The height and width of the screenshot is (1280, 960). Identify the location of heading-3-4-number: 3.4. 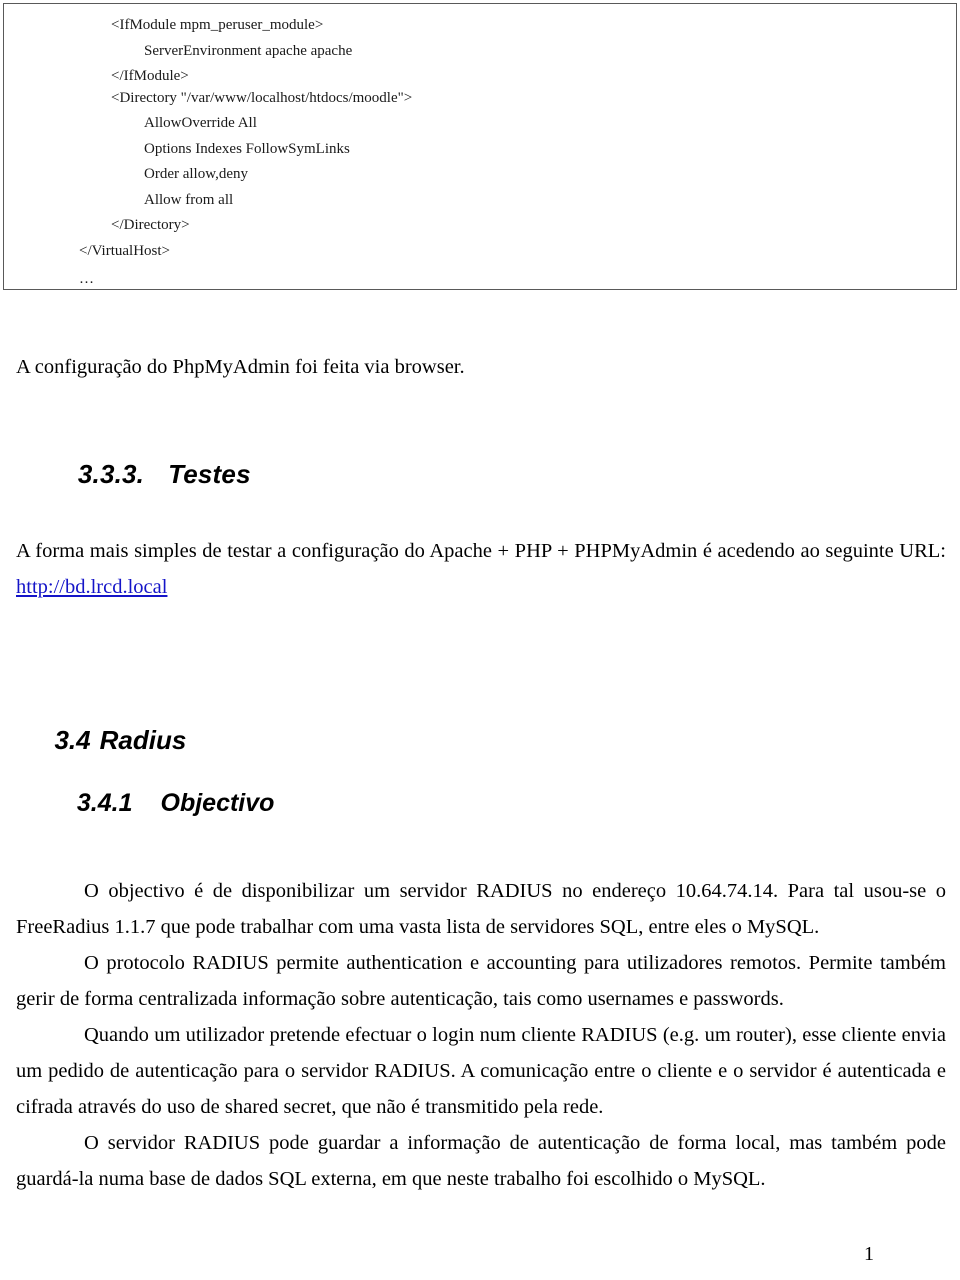
(72, 740).